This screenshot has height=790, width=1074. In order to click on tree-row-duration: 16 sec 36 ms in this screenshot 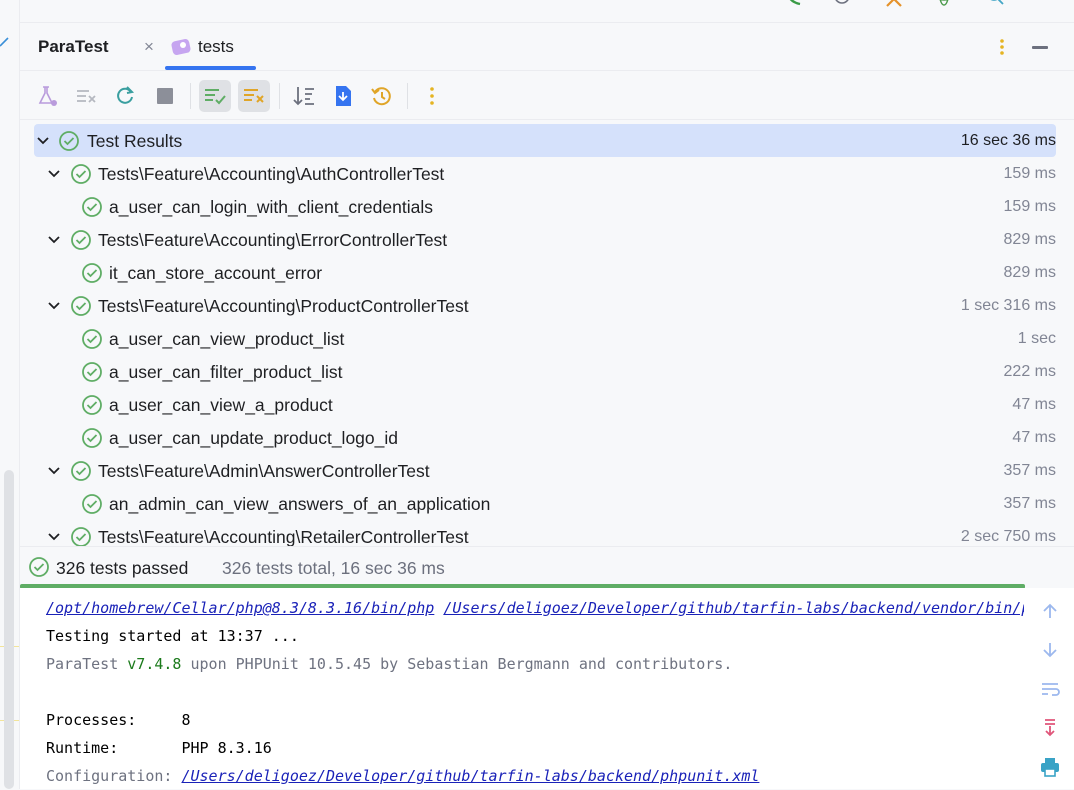, I will do `click(1008, 140)`.